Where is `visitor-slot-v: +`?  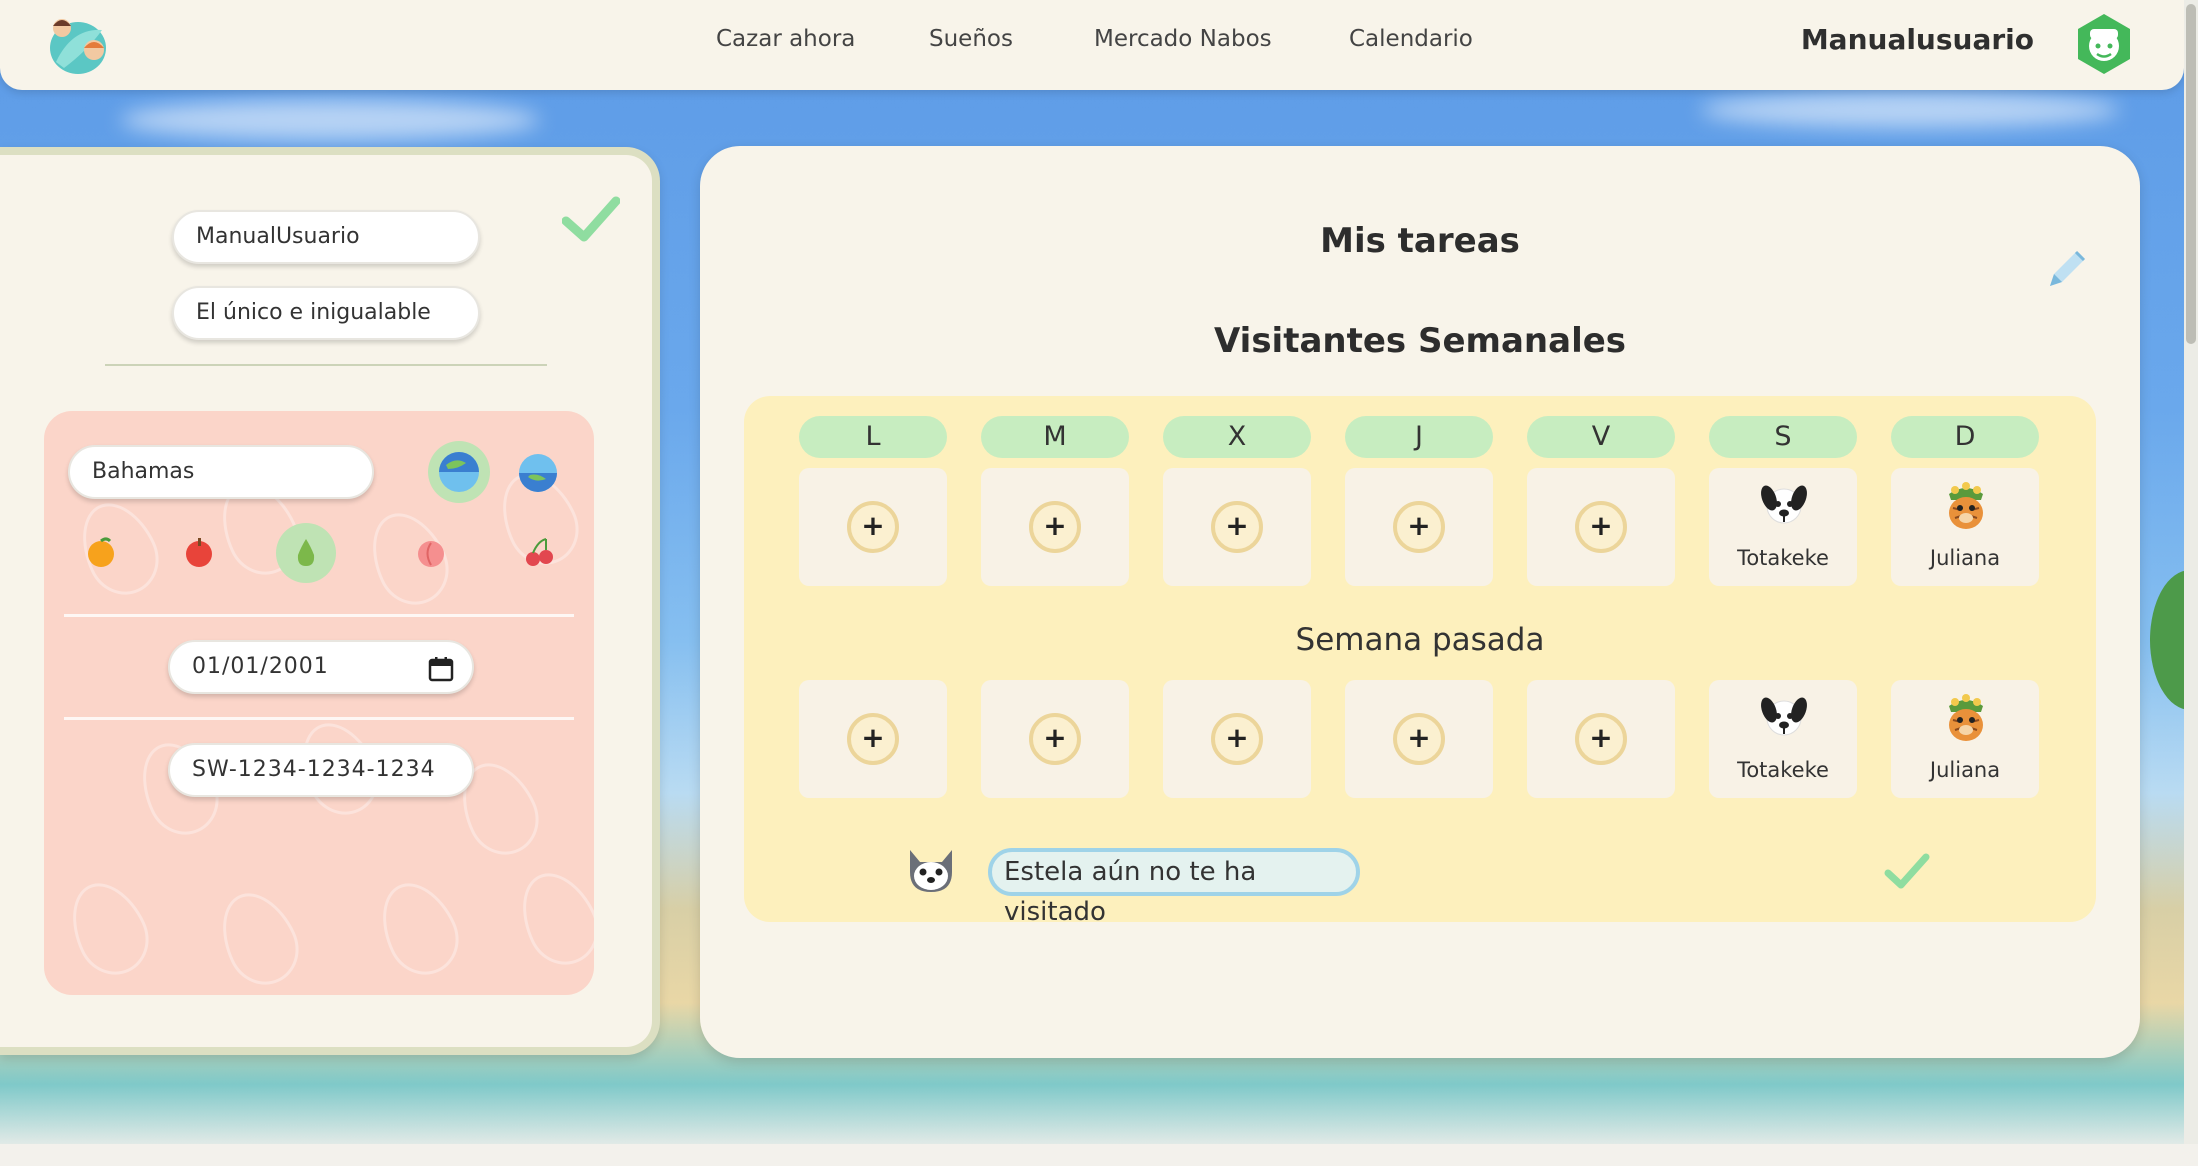 visitor-slot-v: + is located at coordinates (1601, 527).